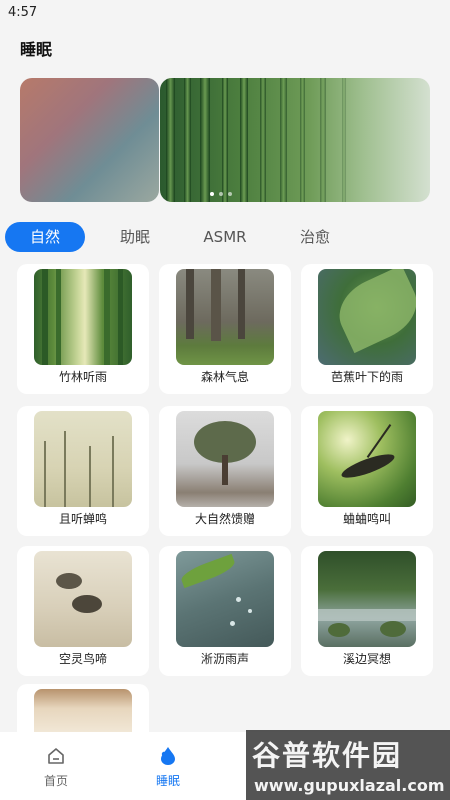 The height and width of the screenshot is (800, 450). What do you see at coordinates (327, 755) in the screenshot?
I see `watermark-logo-text: 谷普软件园` at bounding box center [327, 755].